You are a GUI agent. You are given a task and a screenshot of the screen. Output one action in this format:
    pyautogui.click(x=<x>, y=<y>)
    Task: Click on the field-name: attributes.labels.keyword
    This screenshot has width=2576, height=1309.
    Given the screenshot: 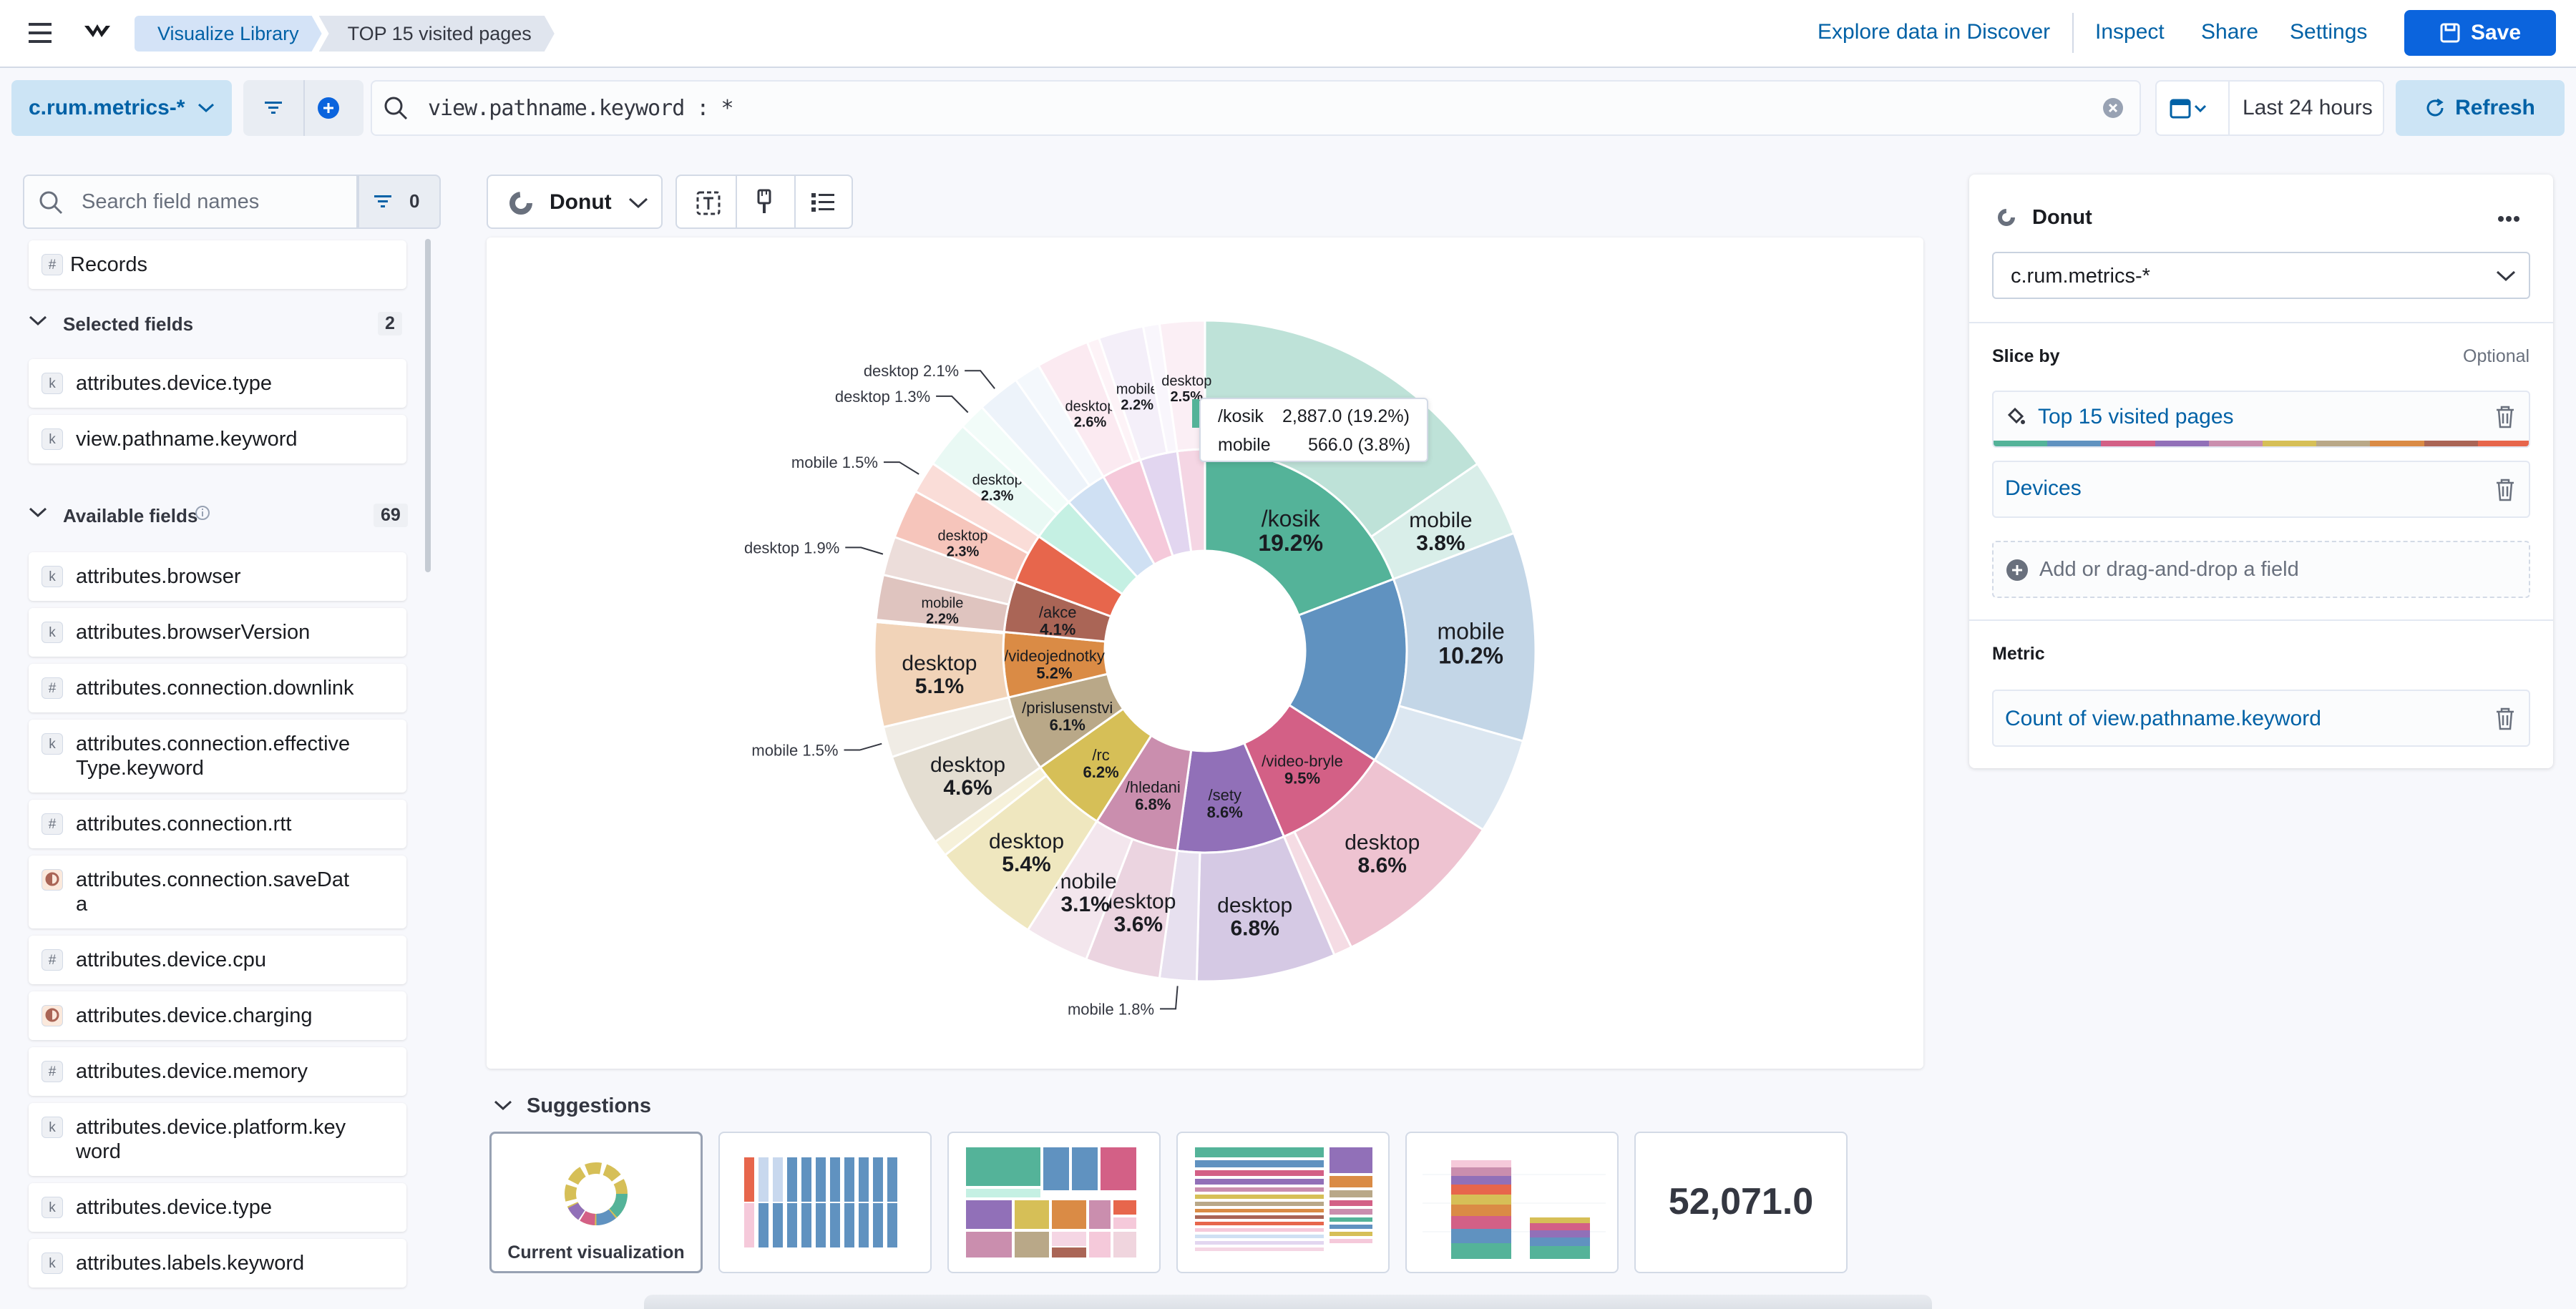 What is the action you would take?
    pyautogui.click(x=190, y=1263)
    